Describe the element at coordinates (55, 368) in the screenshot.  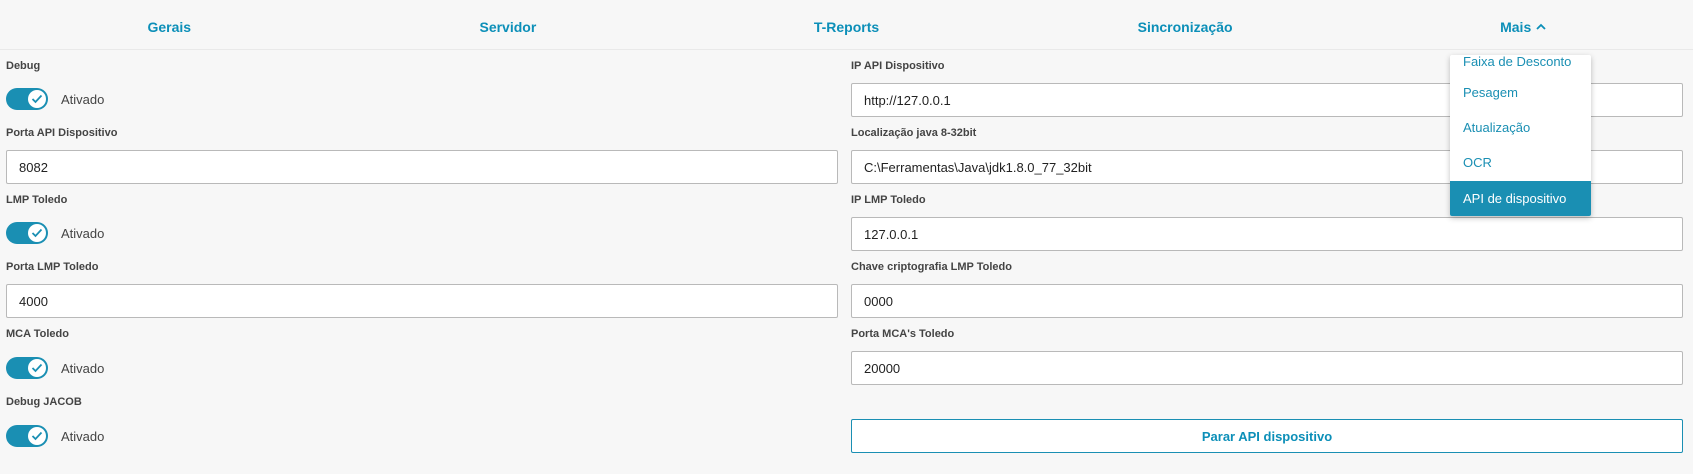
I see `mca-toledo-toggle-row: Ativado` at that location.